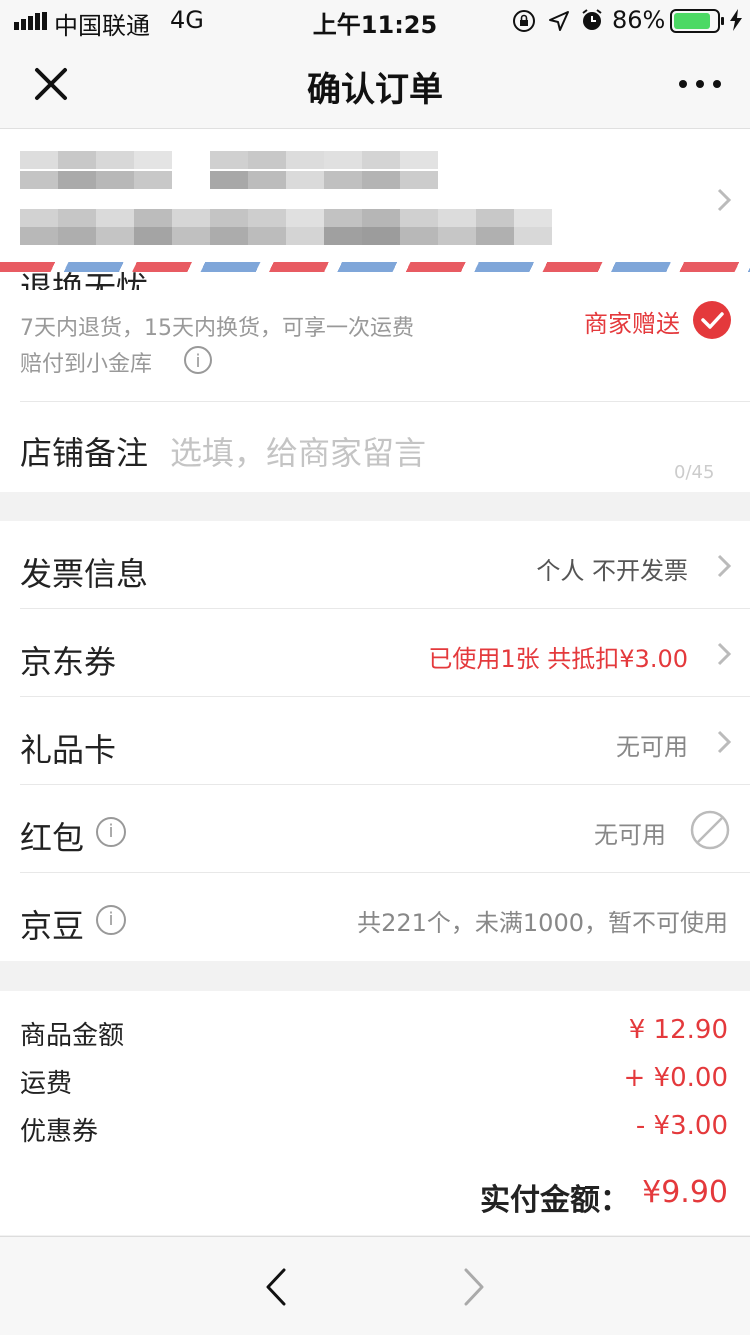 This screenshot has height=1335, width=750. Describe the element at coordinates (474, 1287) in the screenshot. I see `forward-arrow-icon` at that location.